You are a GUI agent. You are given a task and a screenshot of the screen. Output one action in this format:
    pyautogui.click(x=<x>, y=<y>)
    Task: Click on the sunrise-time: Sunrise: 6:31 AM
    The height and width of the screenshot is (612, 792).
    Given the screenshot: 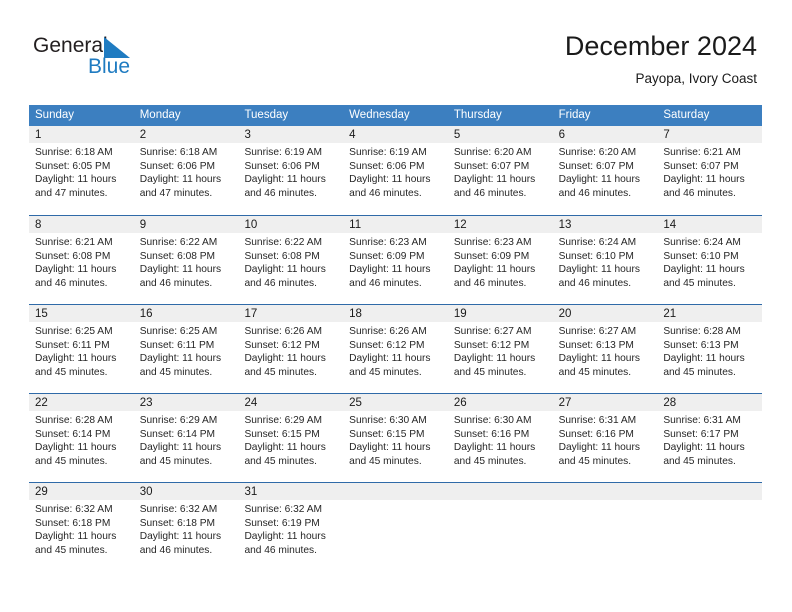 What is the action you would take?
    pyautogui.click(x=597, y=420)
    